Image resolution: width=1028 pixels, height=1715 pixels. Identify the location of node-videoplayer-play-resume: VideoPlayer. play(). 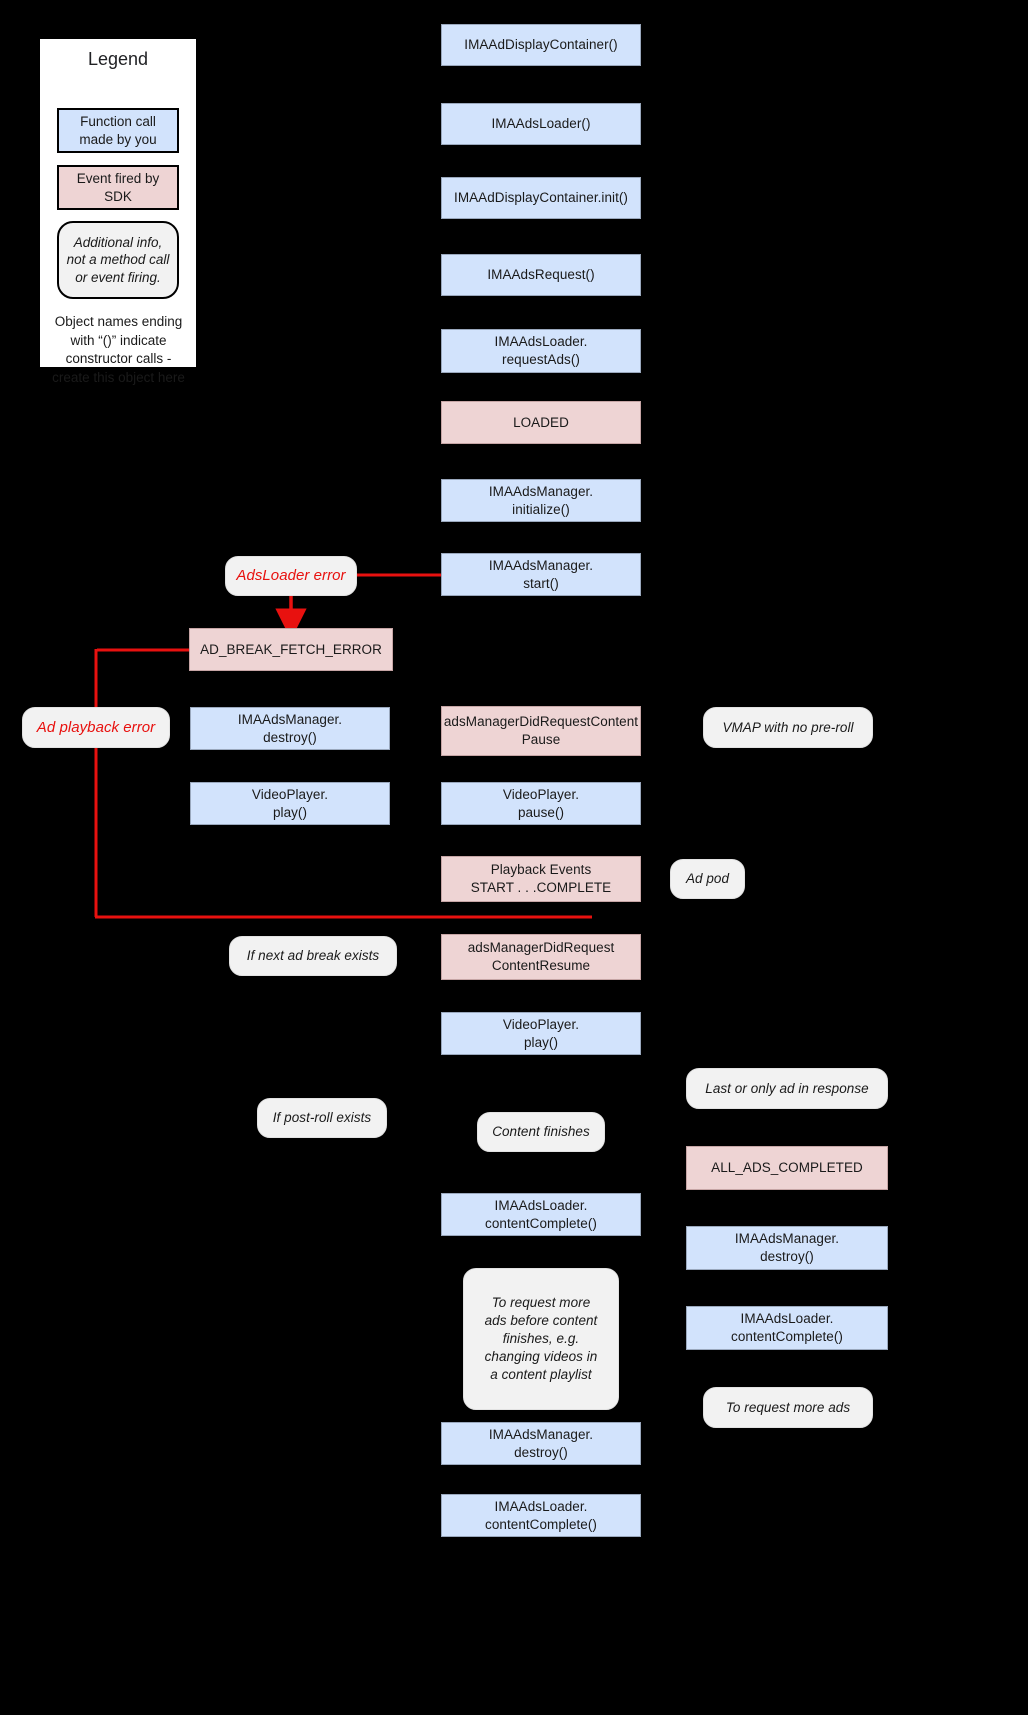
(541, 1033).